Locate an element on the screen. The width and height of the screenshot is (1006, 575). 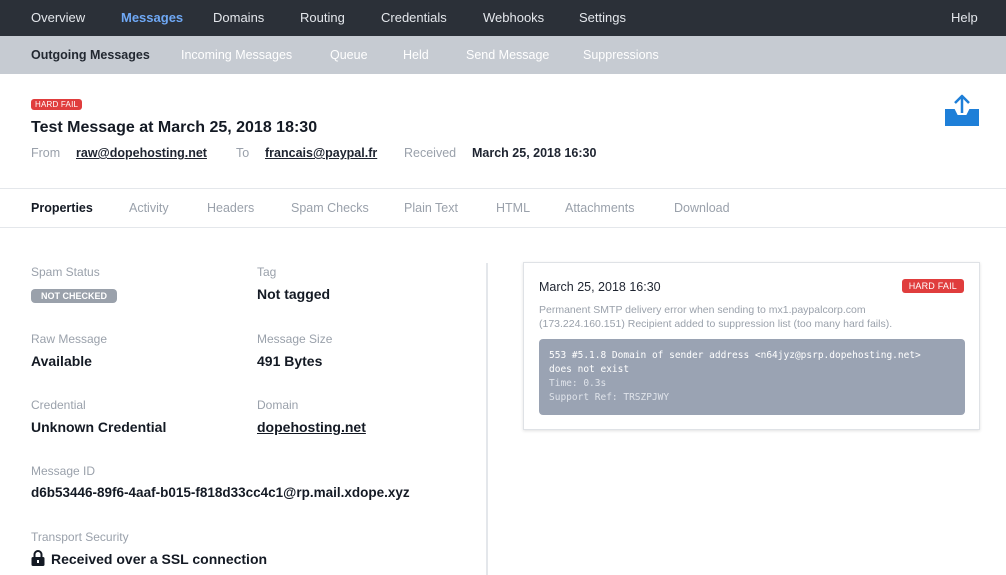
nav-routing: Routing is located at coordinates (322, 18).